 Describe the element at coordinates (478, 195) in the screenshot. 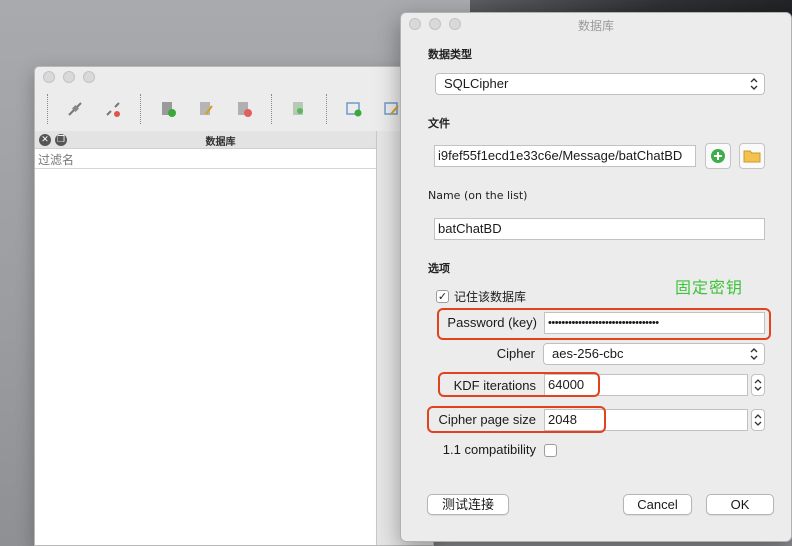

I see `name-label: Name (on the list)` at that location.